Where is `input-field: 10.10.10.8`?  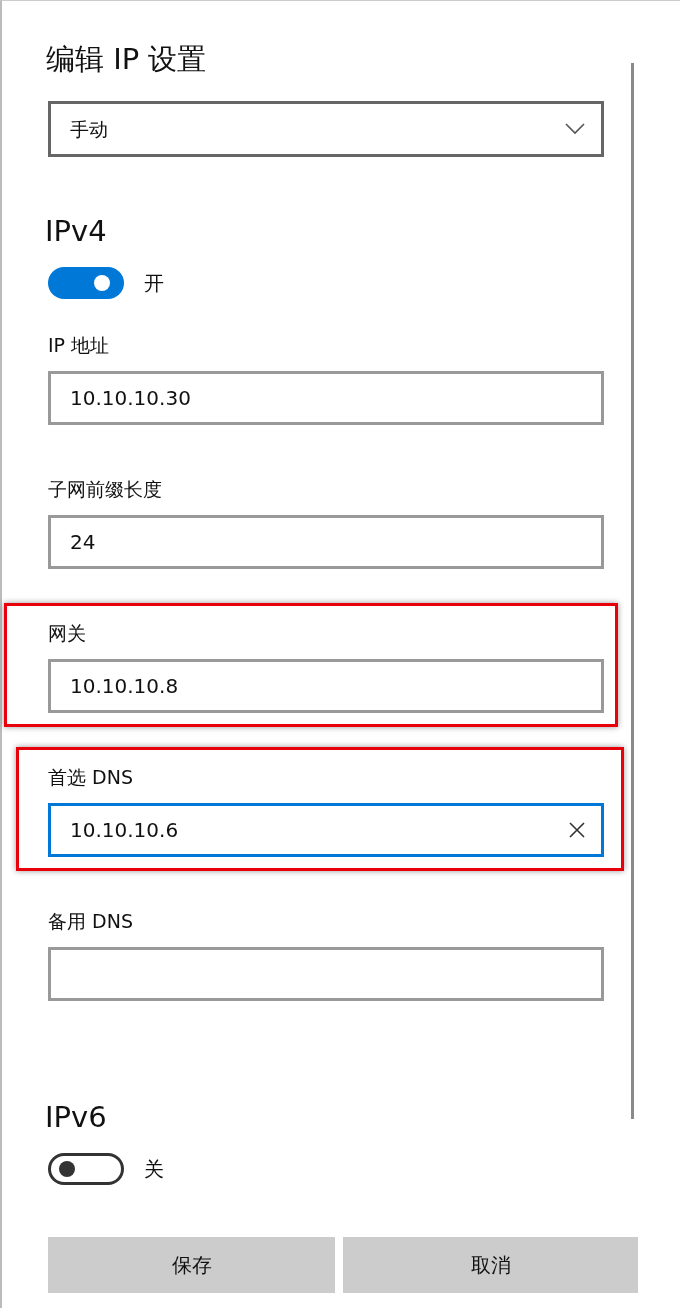 input-field: 10.10.10.8 is located at coordinates (326, 686).